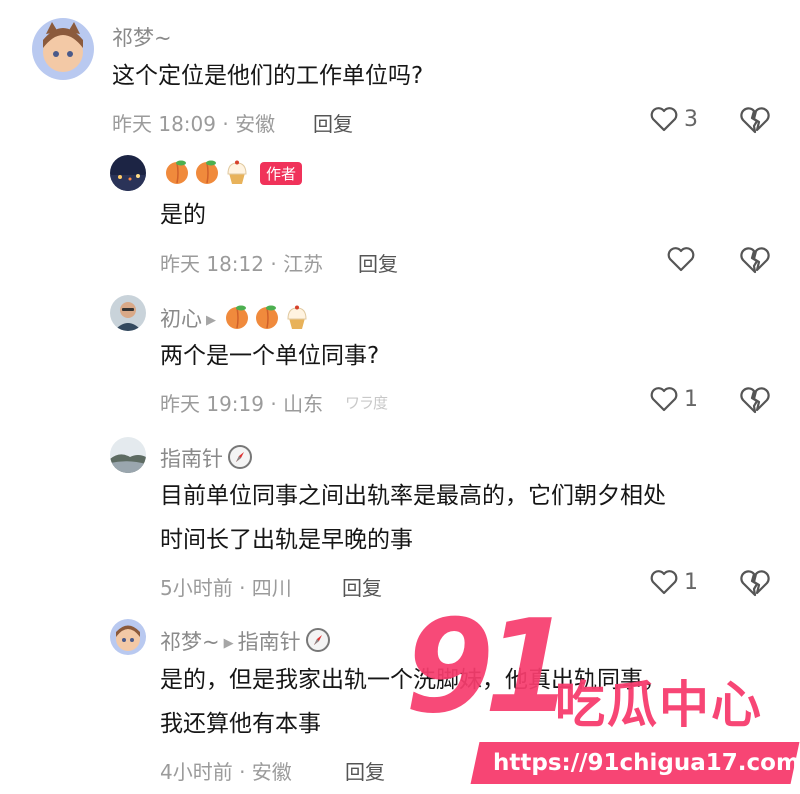 This screenshot has height=794, width=800. I want to click on commenter-name-text: 初心, so click(181, 319).